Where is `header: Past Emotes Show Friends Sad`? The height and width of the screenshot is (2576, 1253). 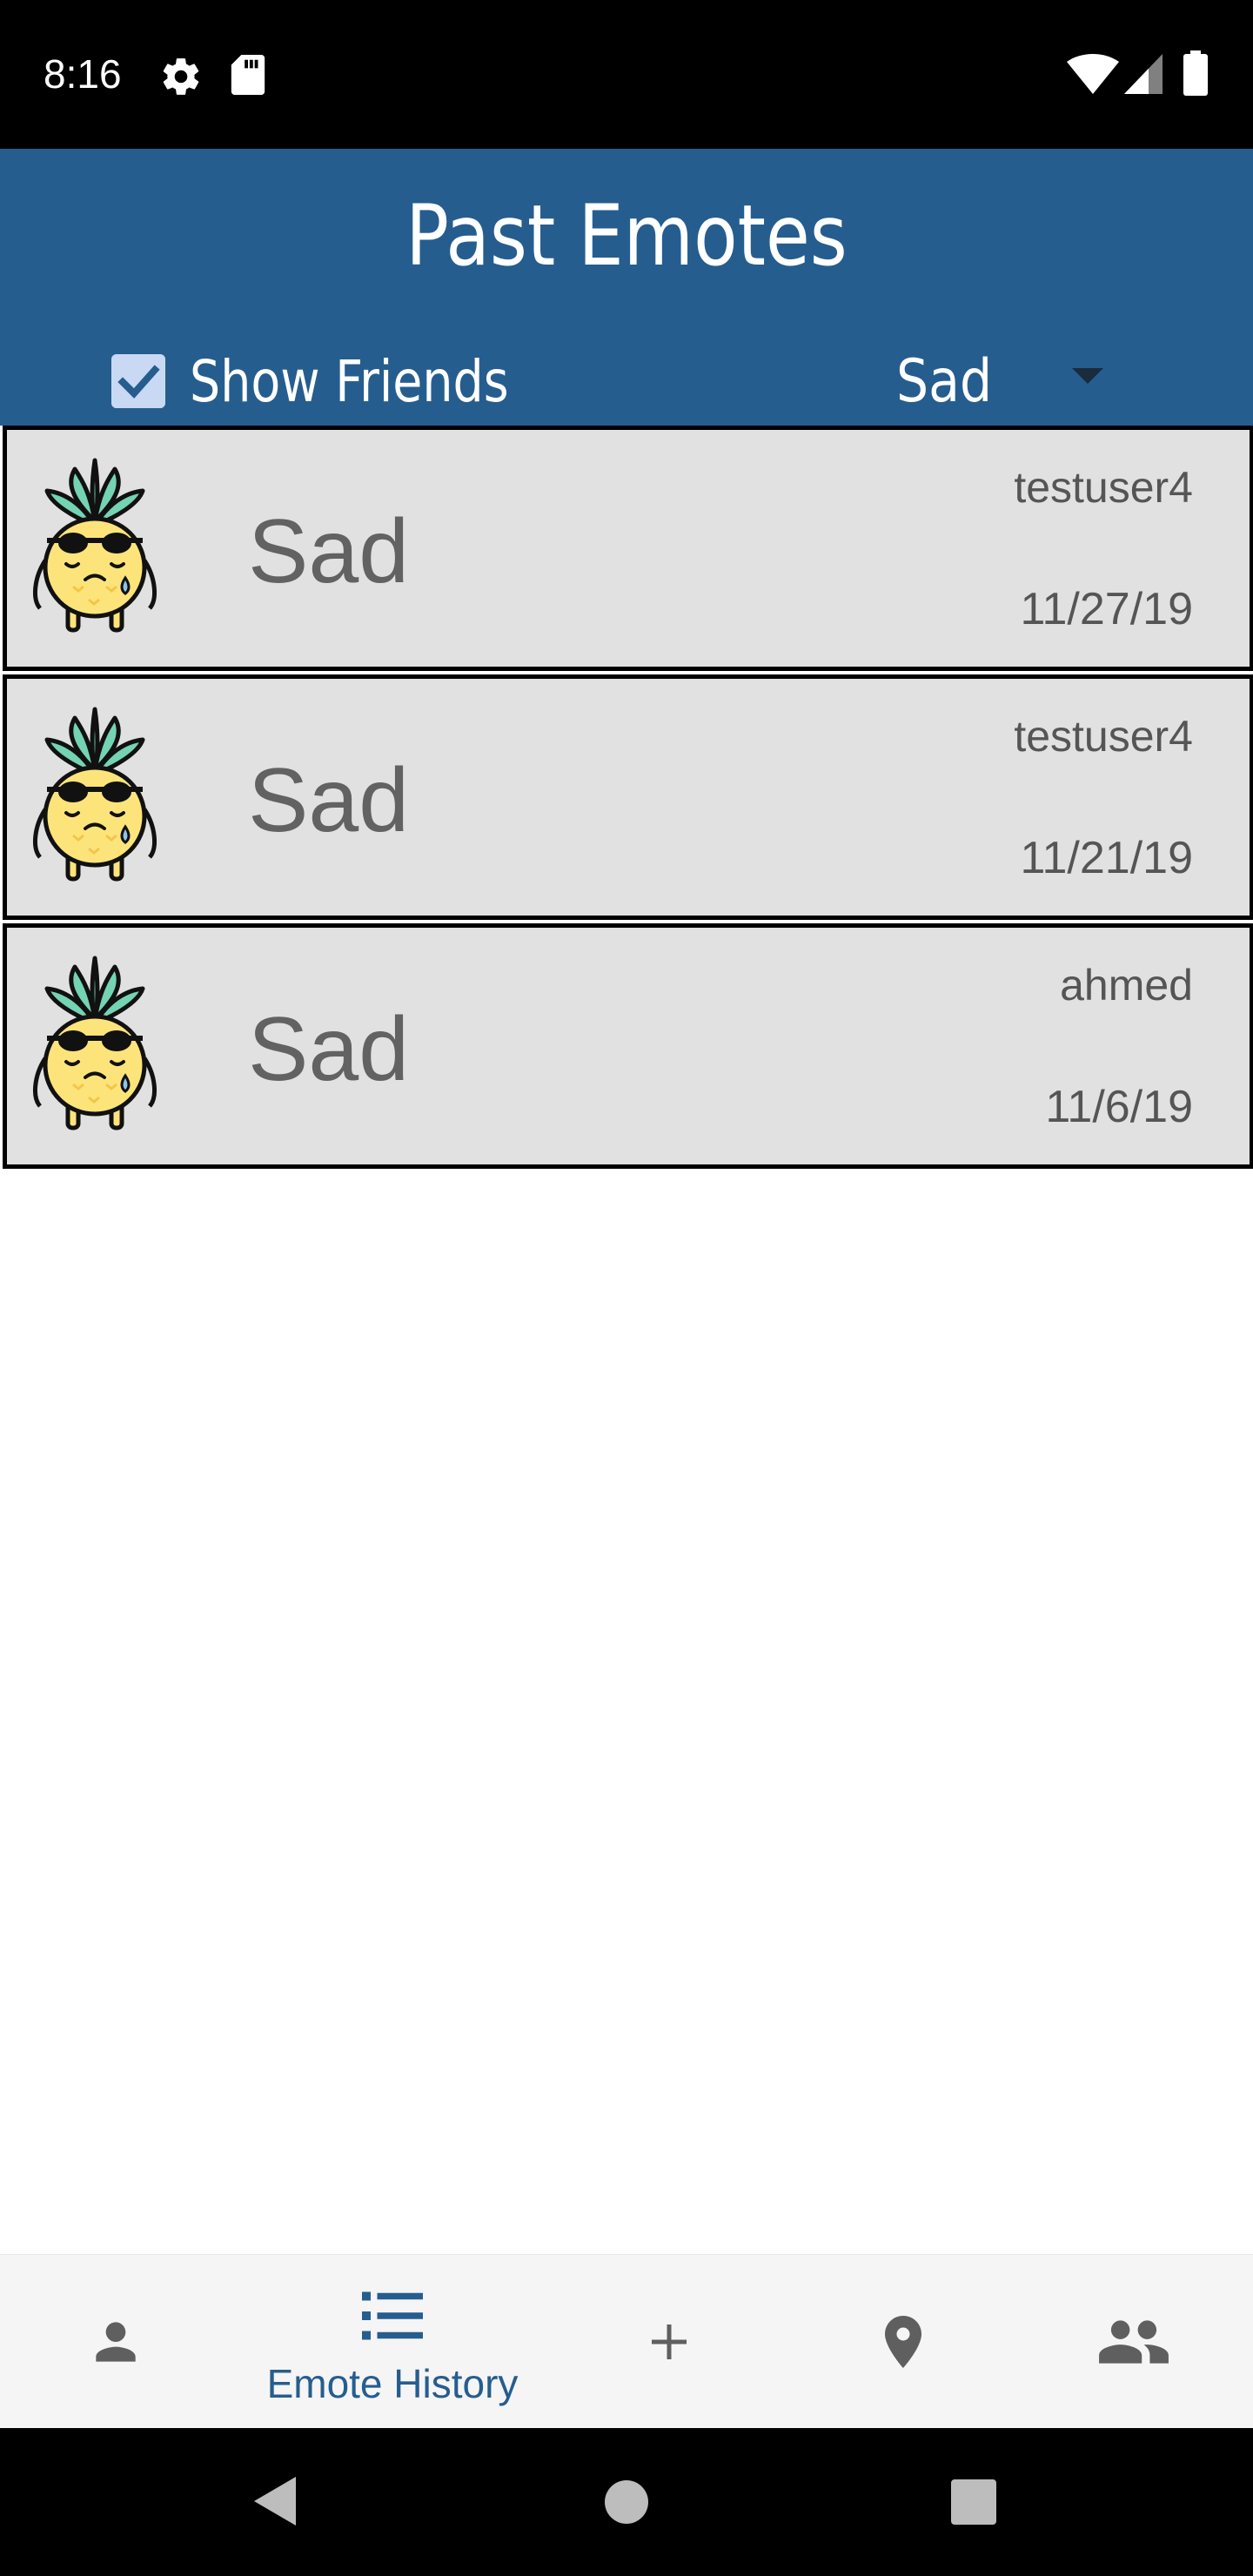
header: Past Emotes Show Friends Sad is located at coordinates (626, 287).